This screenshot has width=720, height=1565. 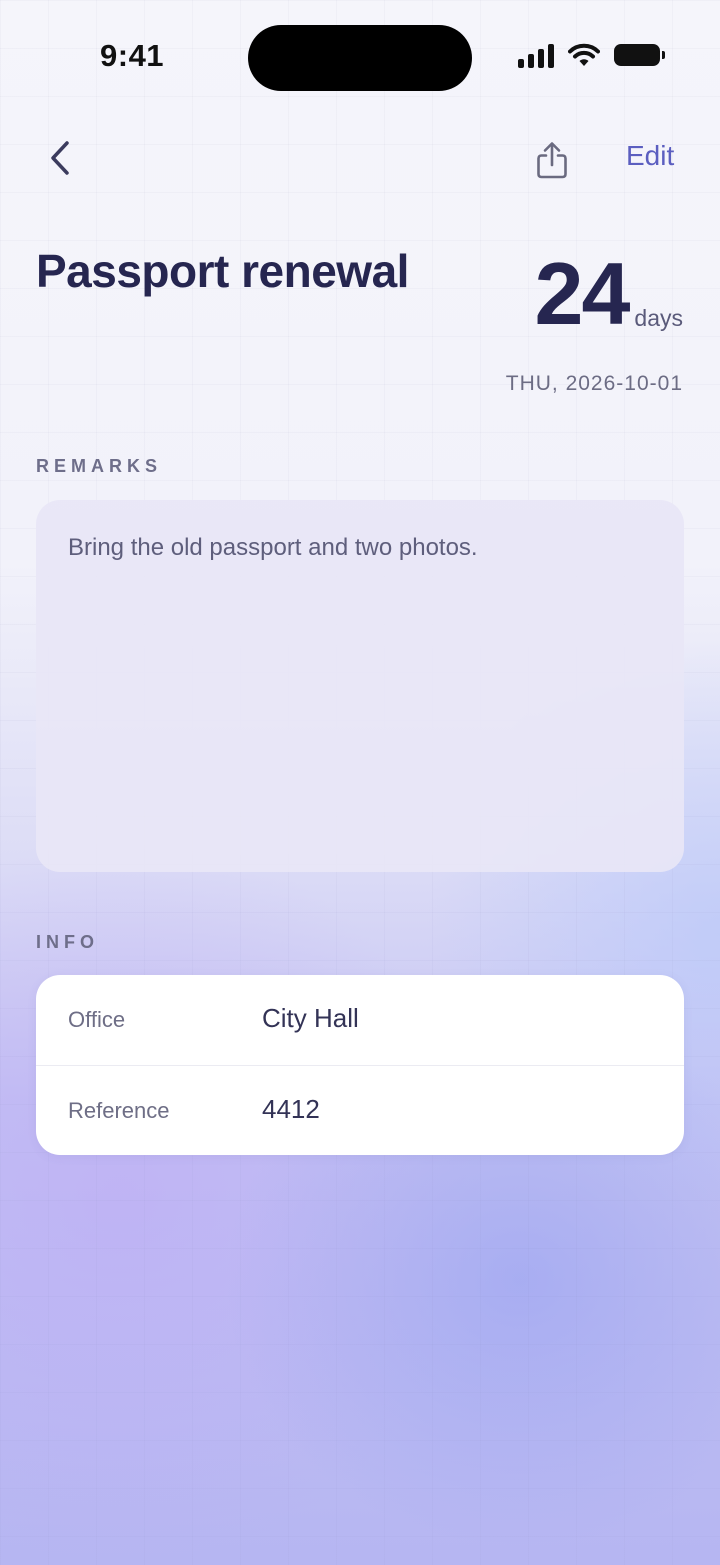 I want to click on countdown: 24 days, so click(x=609, y=294).